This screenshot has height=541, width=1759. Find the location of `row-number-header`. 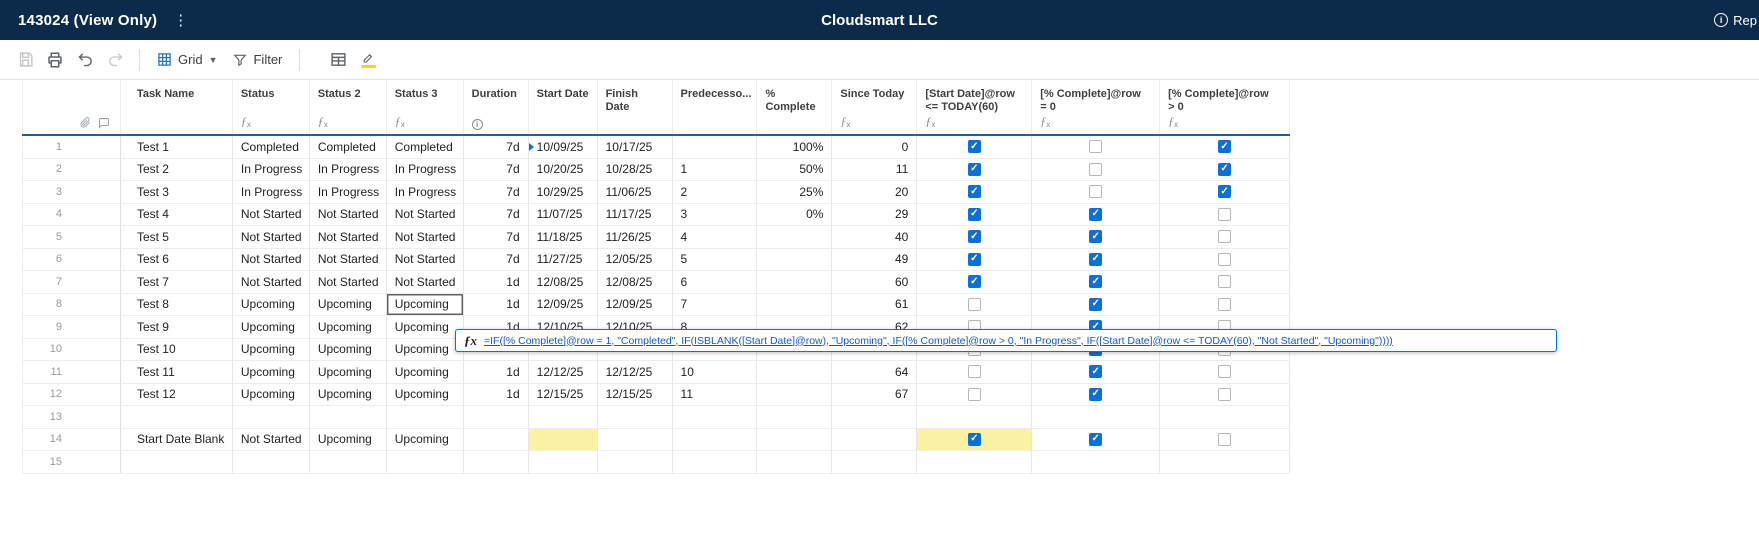

row-number-header is located at coordinates (72, 107).